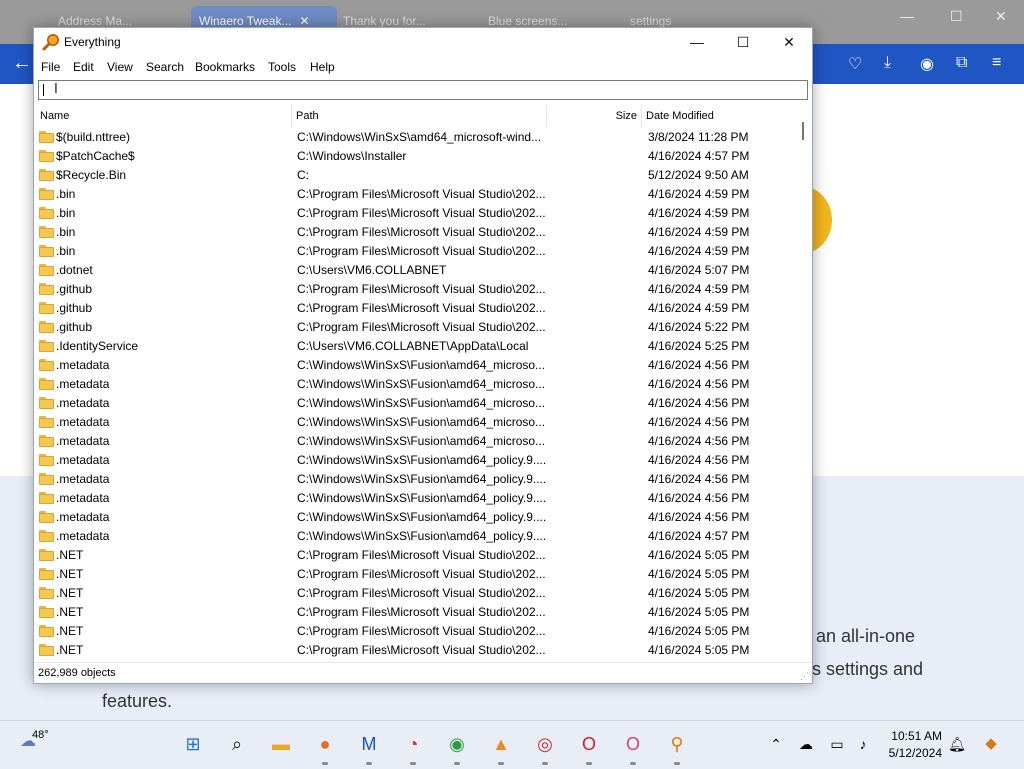 The image size is (1024, 769). Describe the element at coordinates (805, 676) in the screenshot. I see `resize-grip-icon: ⋰` at that location.